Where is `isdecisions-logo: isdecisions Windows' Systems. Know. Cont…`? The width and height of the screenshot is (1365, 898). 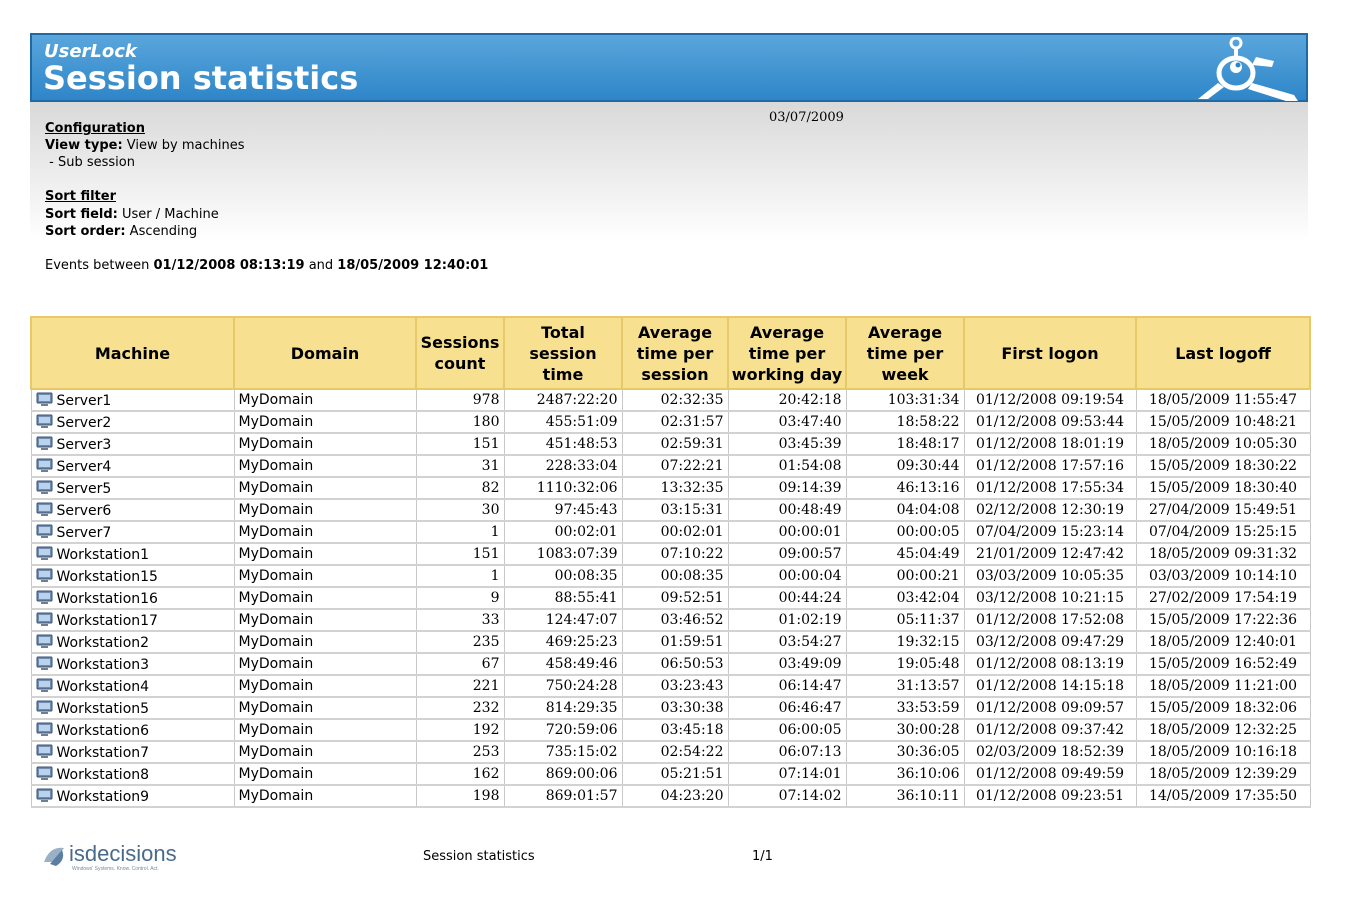 isdecisions-logo: isdecisions Windows' Systems. Know. Cont… is located at coordinates (117, 858).